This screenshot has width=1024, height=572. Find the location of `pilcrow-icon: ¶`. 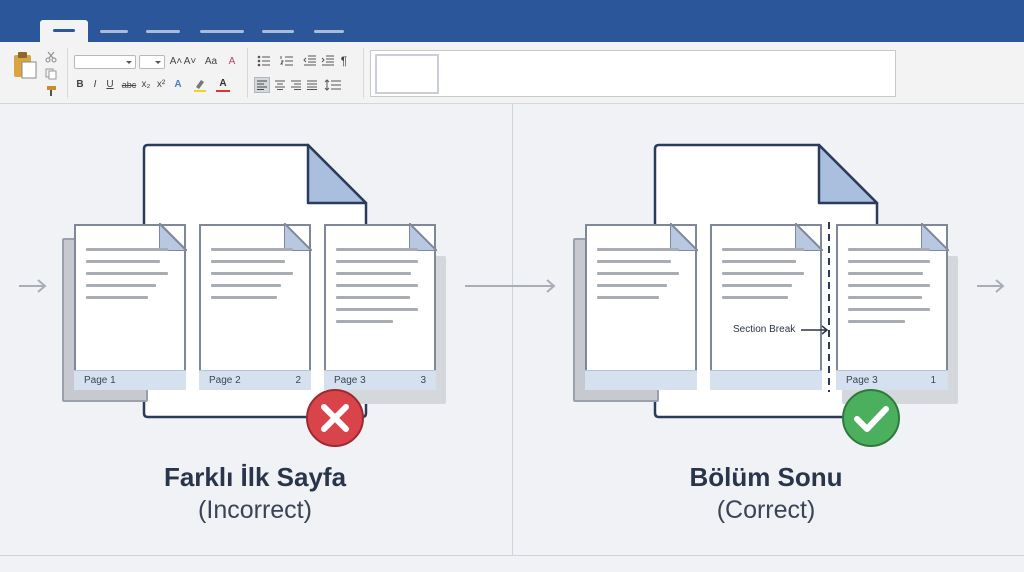

pilcrow-icon: ¶ is located at coordinates (344, 61).